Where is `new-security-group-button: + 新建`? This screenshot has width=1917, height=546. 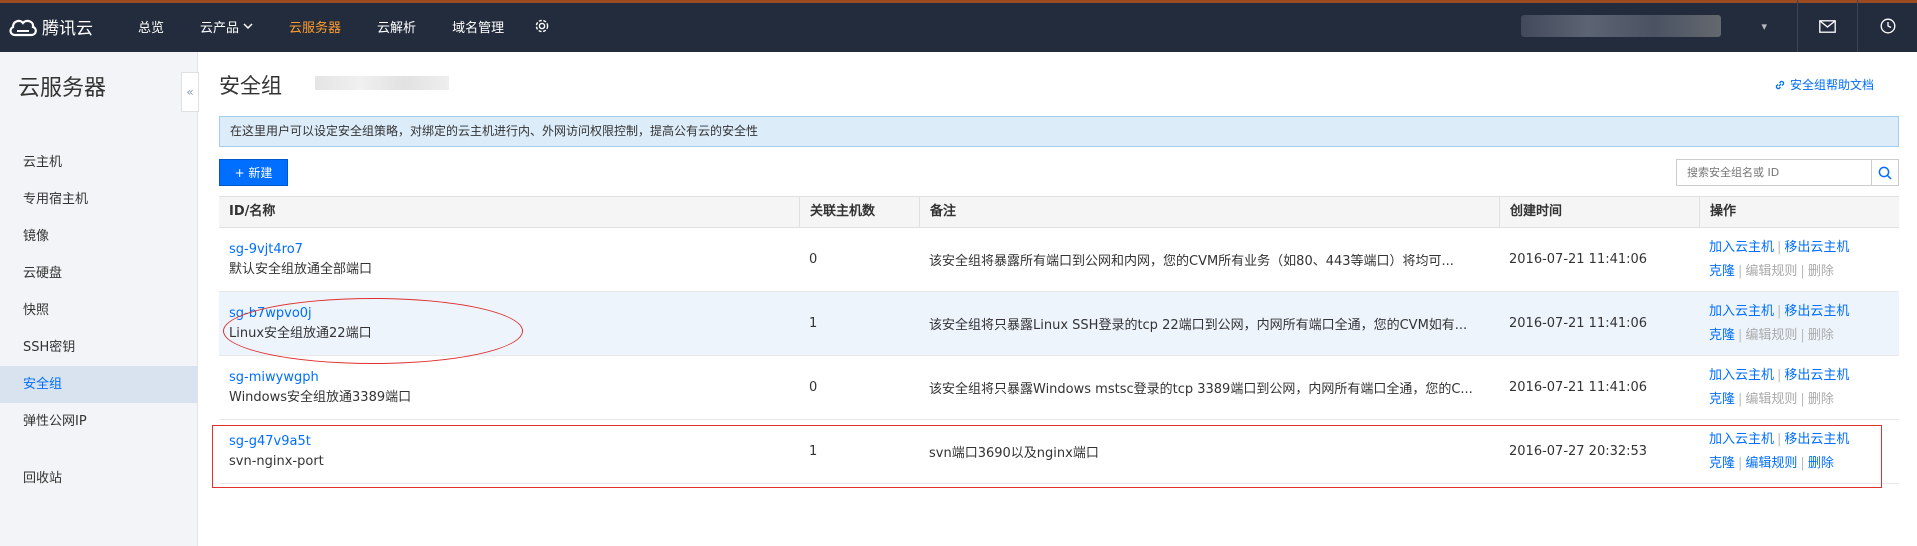
new-security-group-button: + 新建 is located at coordinates (253, 172).